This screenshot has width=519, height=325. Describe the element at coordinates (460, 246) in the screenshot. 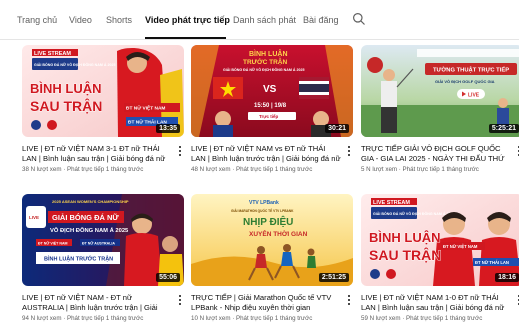

I see `thumb-team-label: ĐT NỮ VIỆT NAM` at that location.